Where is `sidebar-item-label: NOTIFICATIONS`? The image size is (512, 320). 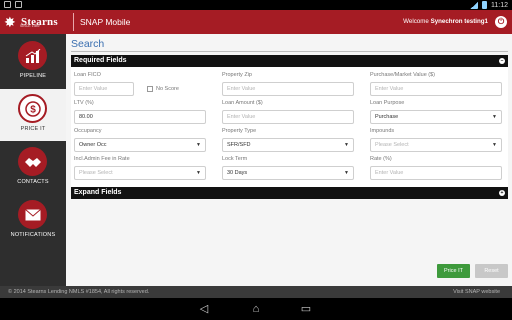
sidebar-item-label: NOTIFICATIONS is located at coordinates (33, 235).